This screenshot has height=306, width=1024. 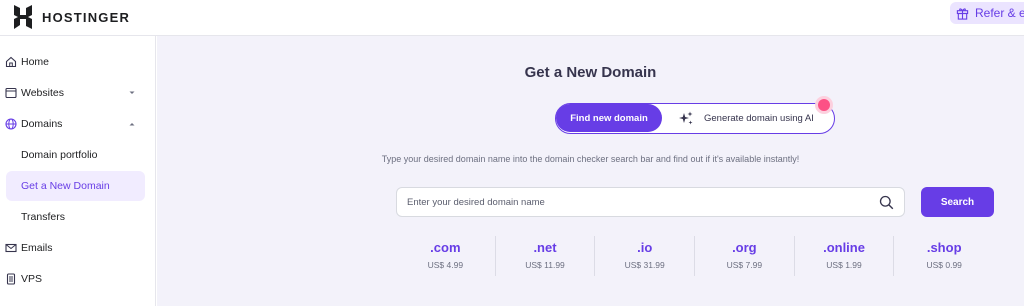 I want to click on refer-label: Refer & earn, so click(x=999, y=13).